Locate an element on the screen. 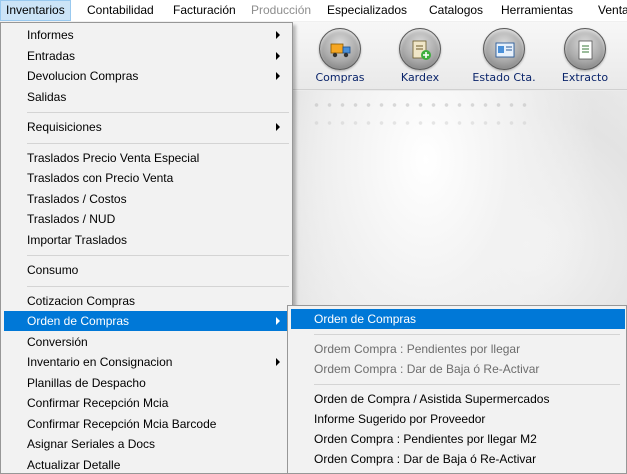 The height and width of the screenshot is (474, 627). menu-item-label: Salidas is located at coordinates (47, 96).